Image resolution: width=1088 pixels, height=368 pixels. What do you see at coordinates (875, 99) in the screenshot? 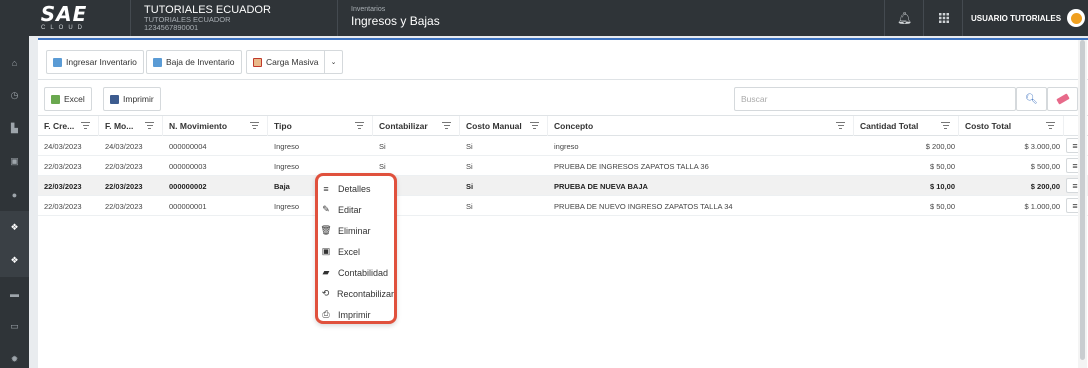
I see `search-input` at bounding box center [875, 99].